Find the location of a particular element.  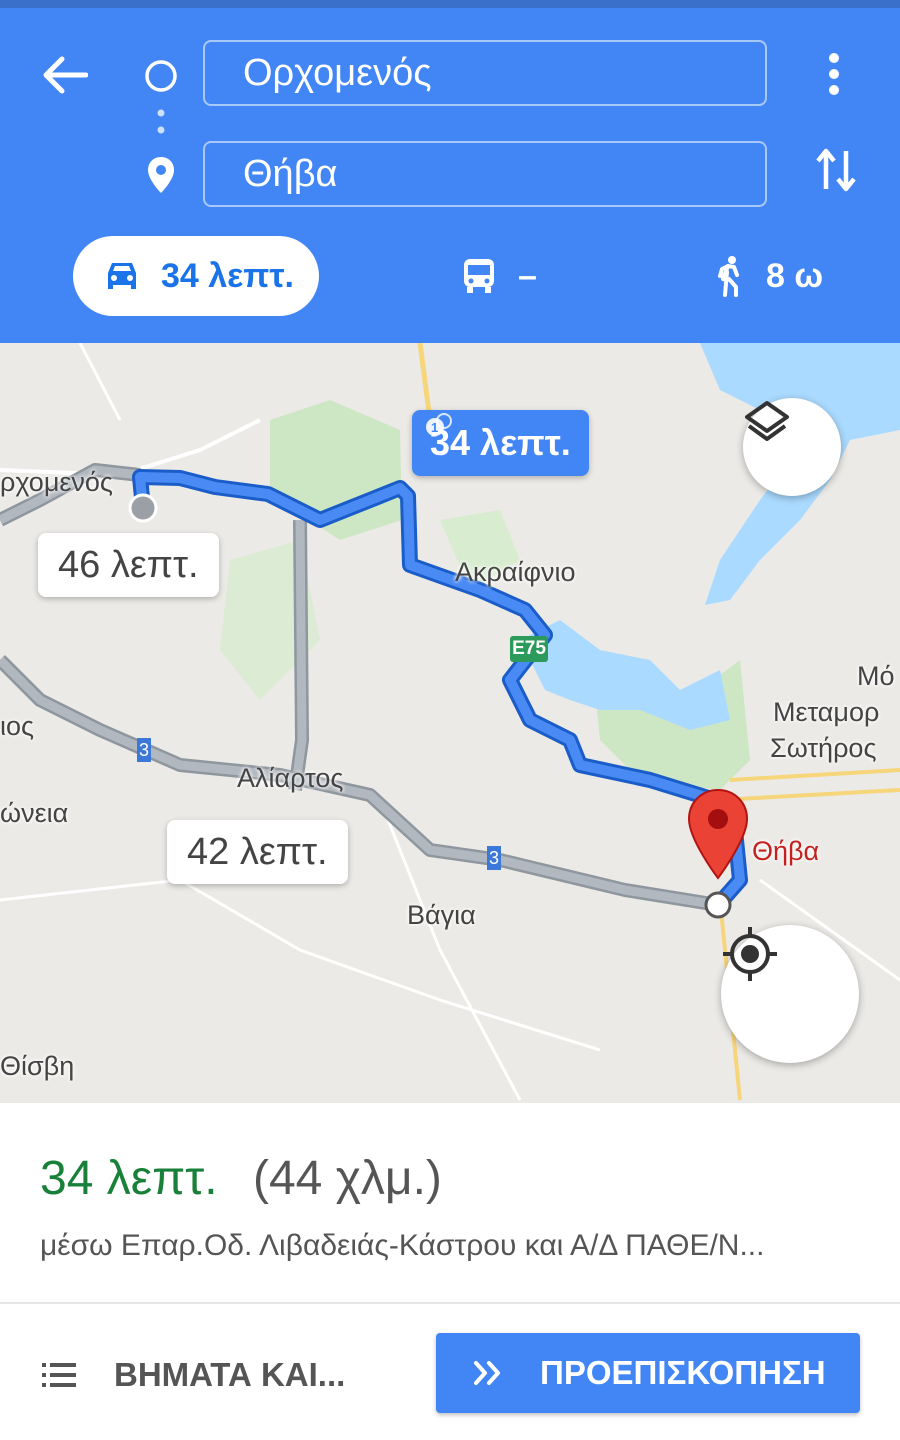

alt-route-time-2: 42 λεπτ. is located at coordinates (257, 852).